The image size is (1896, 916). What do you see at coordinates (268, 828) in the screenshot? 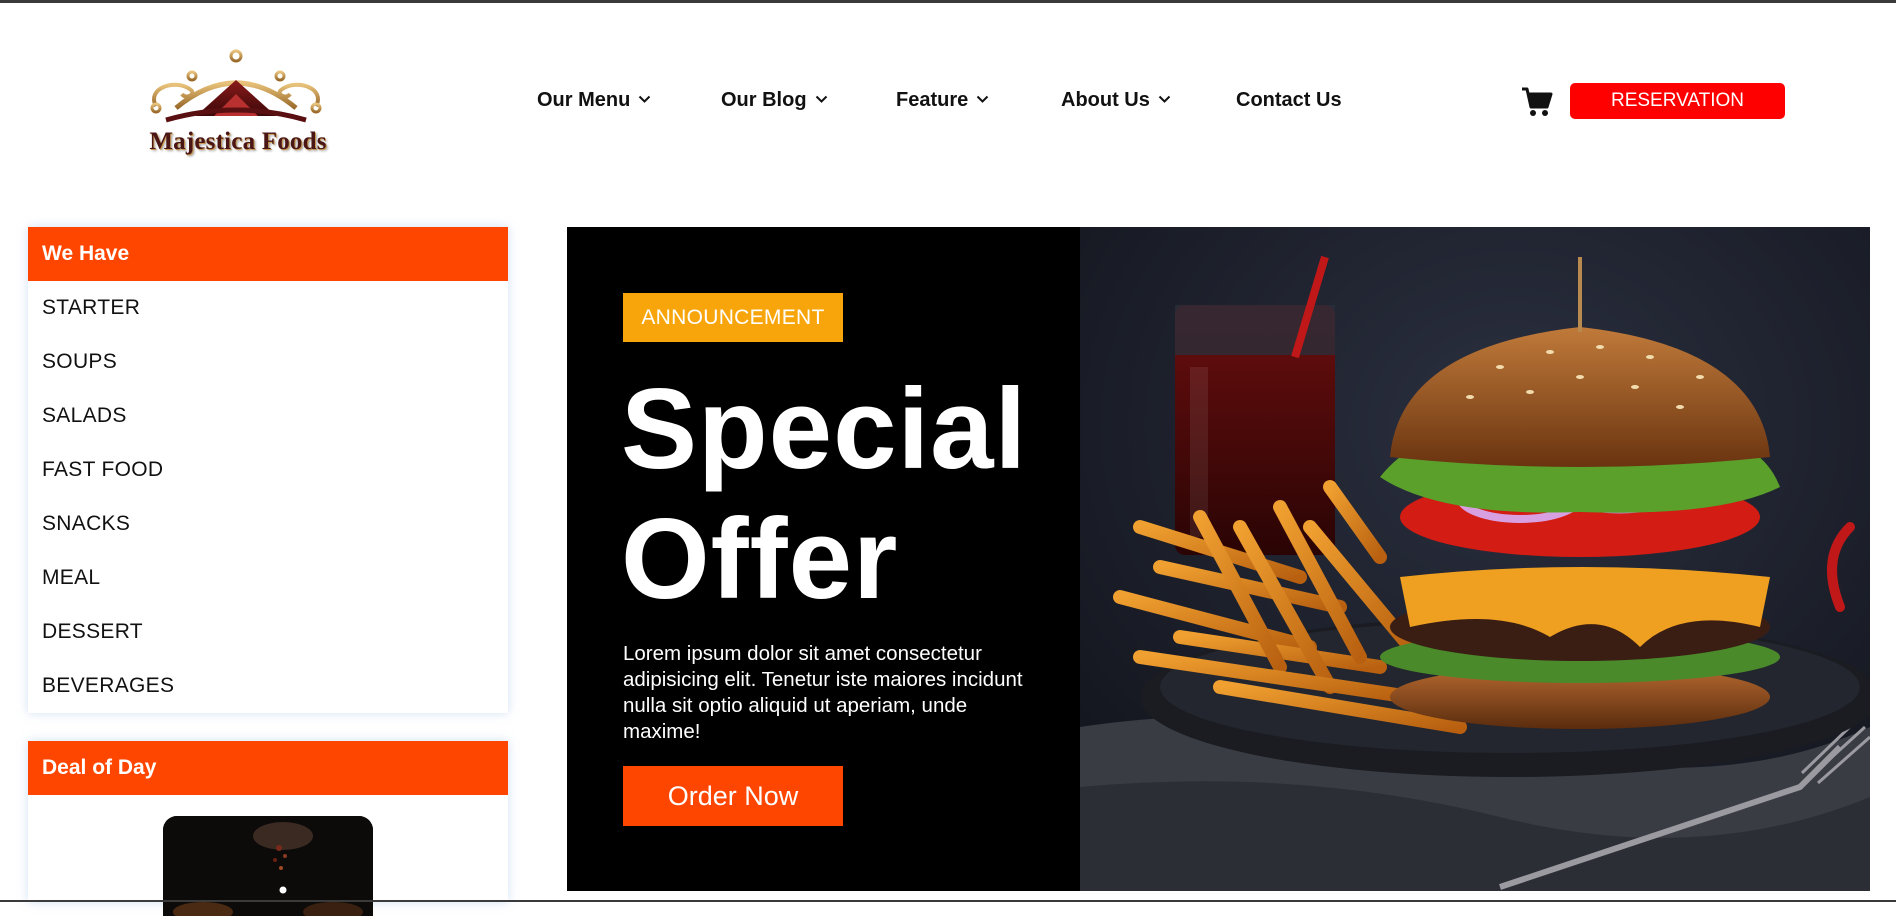
I see `deal-of-day-panel: Deal of Day` at bounding box center [268, 828].